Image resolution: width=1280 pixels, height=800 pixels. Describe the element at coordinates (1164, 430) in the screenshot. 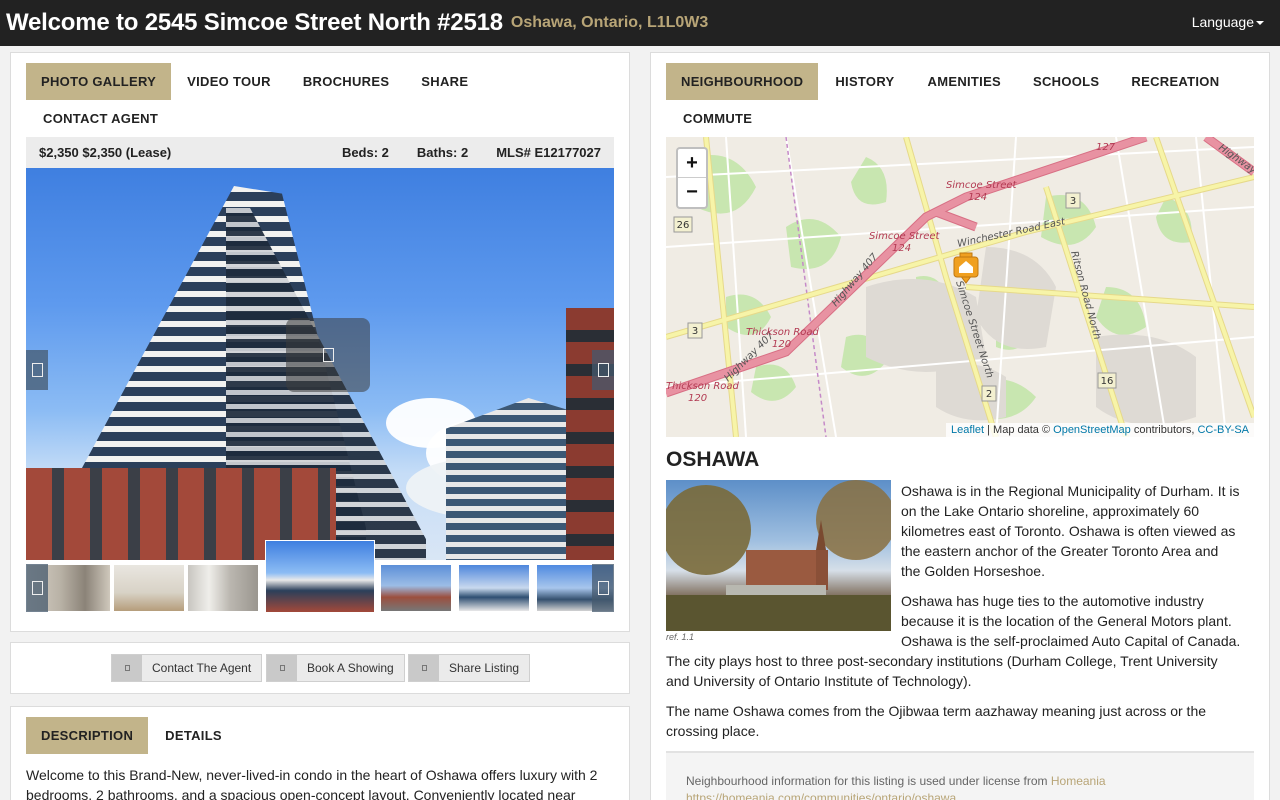

I see `attribution-contrib: contributors,` at that location.